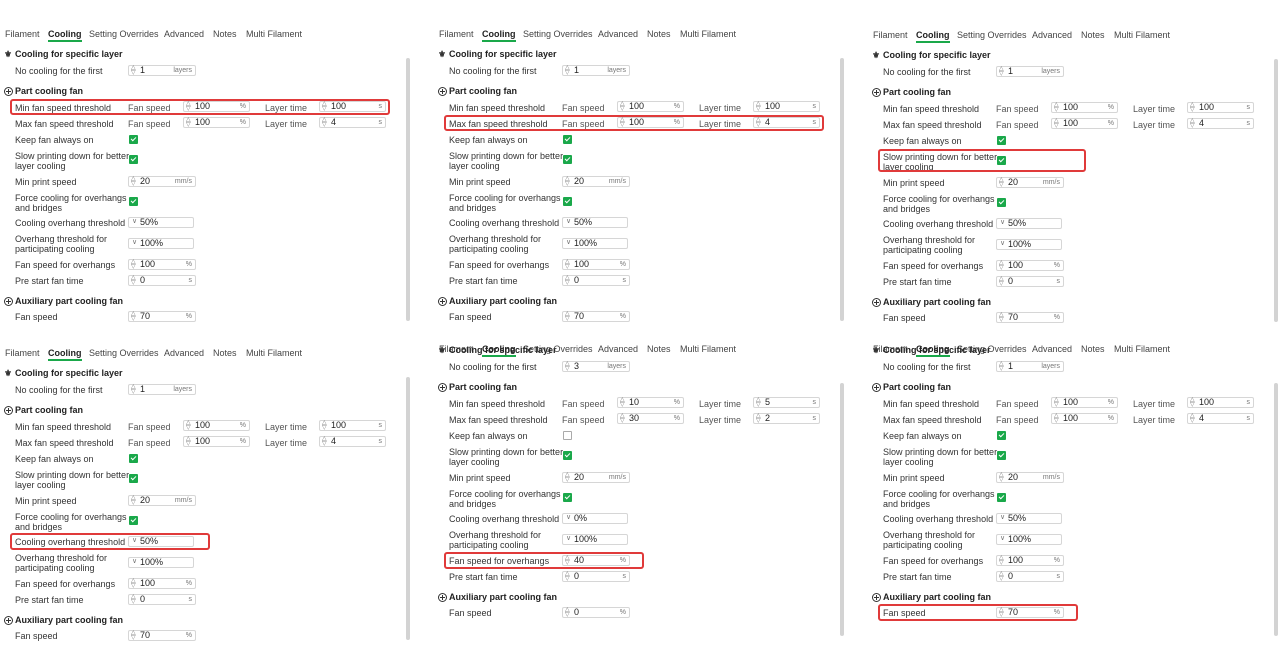  I want to click on min-layer-time-input: △ ▽ 5 s, so click(786, 402).